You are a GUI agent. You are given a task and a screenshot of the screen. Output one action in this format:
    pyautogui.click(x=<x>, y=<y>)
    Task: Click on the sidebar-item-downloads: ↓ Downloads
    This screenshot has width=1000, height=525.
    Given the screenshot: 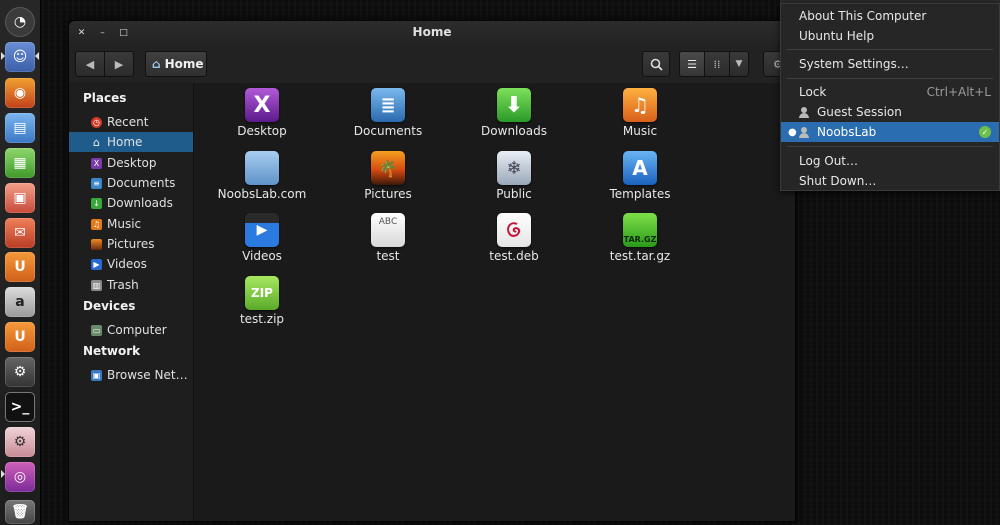 What is the action you would take?
    pyautogui.click(x=131, y=203)
    